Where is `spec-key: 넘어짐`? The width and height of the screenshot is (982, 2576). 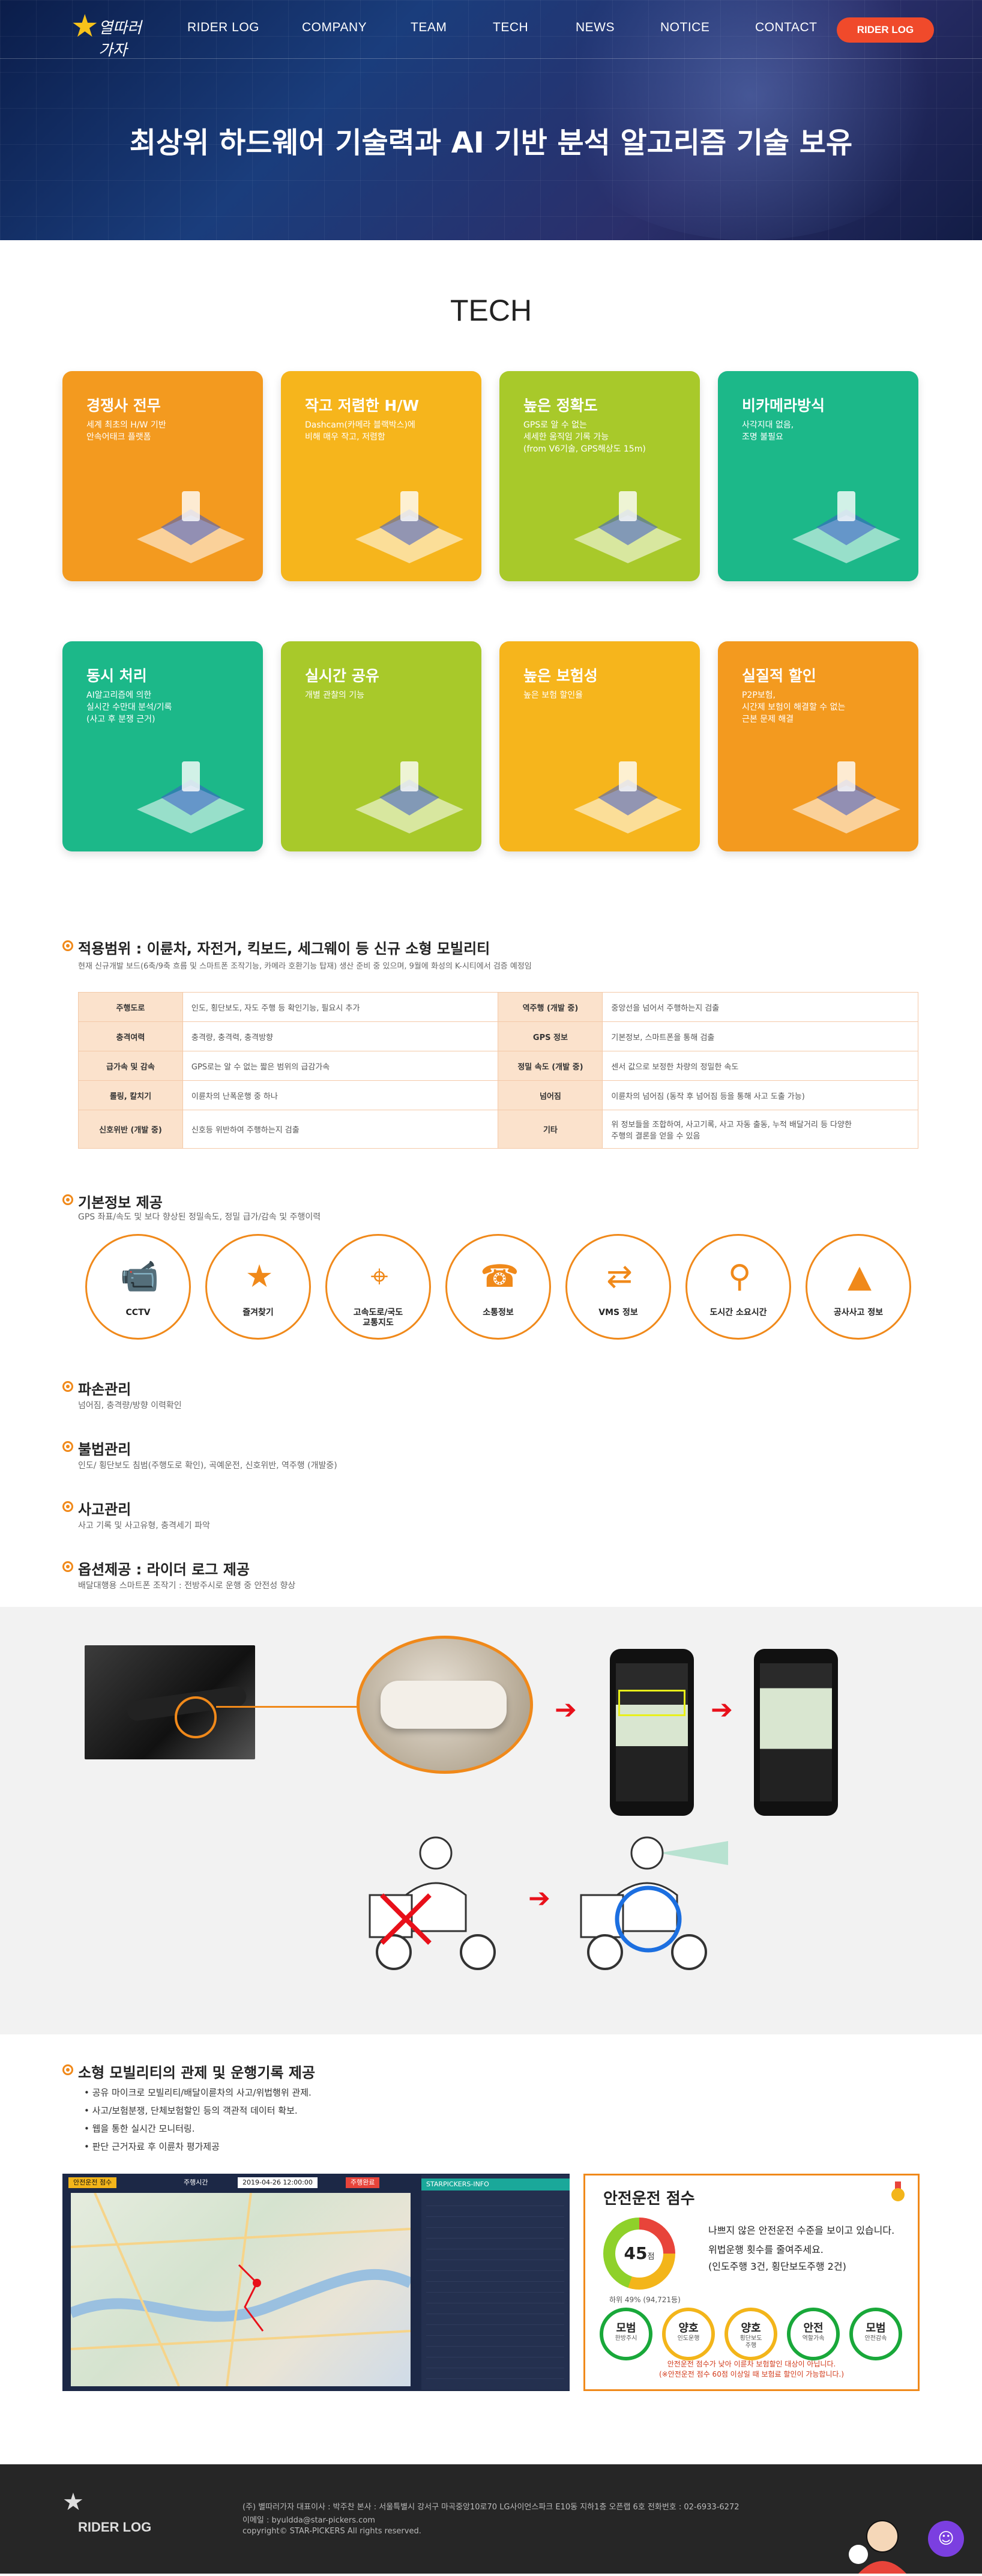
spec-key: 넘어짐 is located at coordinates (550, 1095).